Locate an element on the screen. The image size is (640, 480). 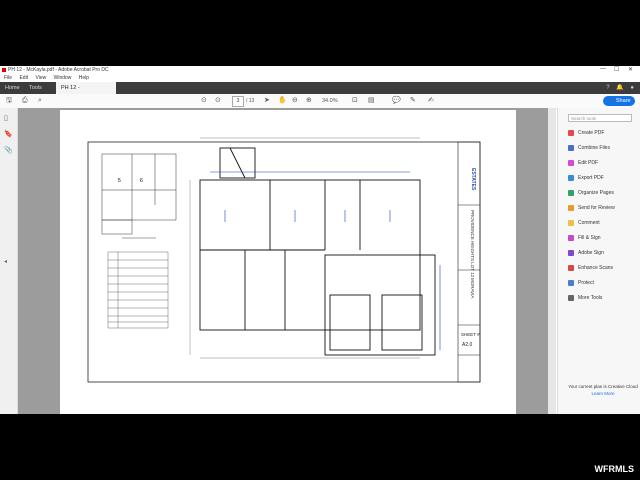
user-avatar: ● is located at coordinates (632, 88).